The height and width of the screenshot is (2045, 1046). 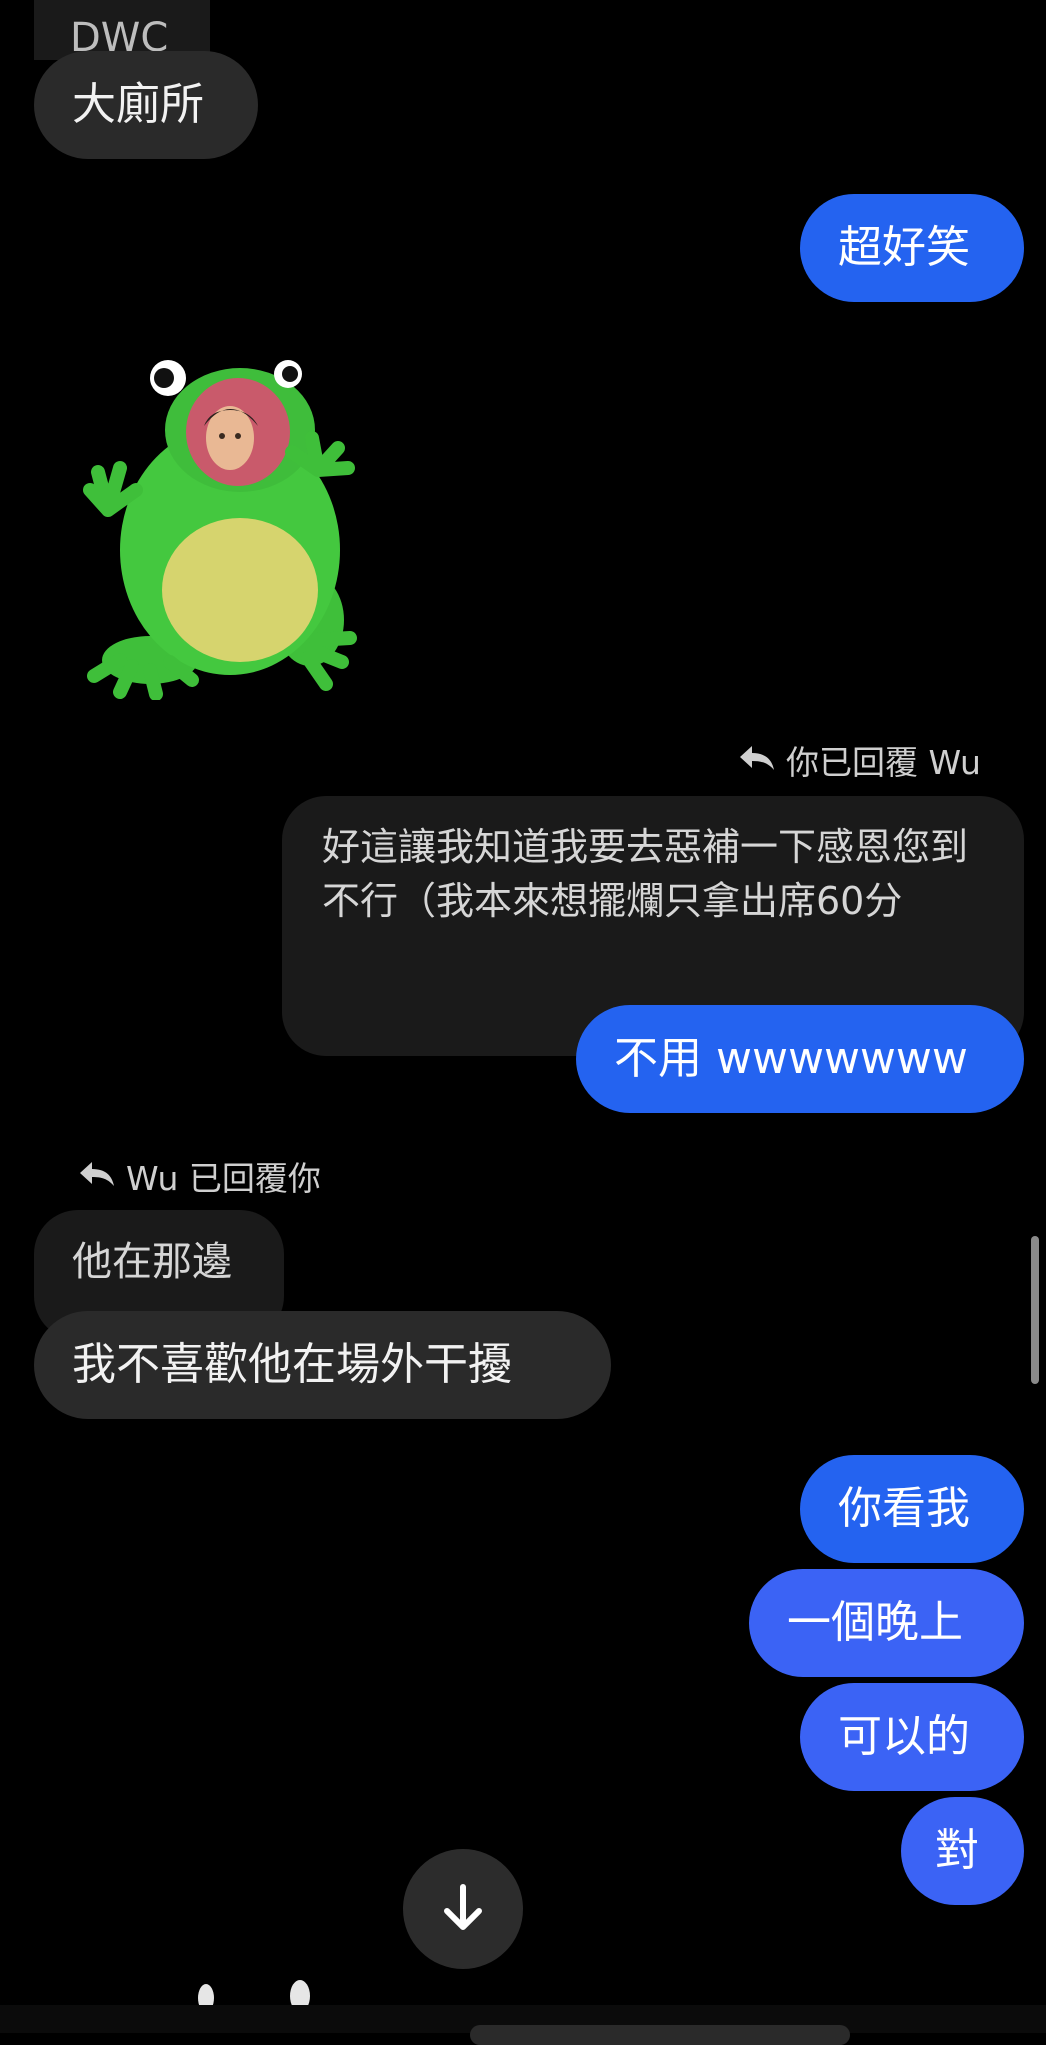 What do you see at coordinates (1035, 1310) in the screenshot?
I see `scrollbar` at bounding box center [1035, 1310].